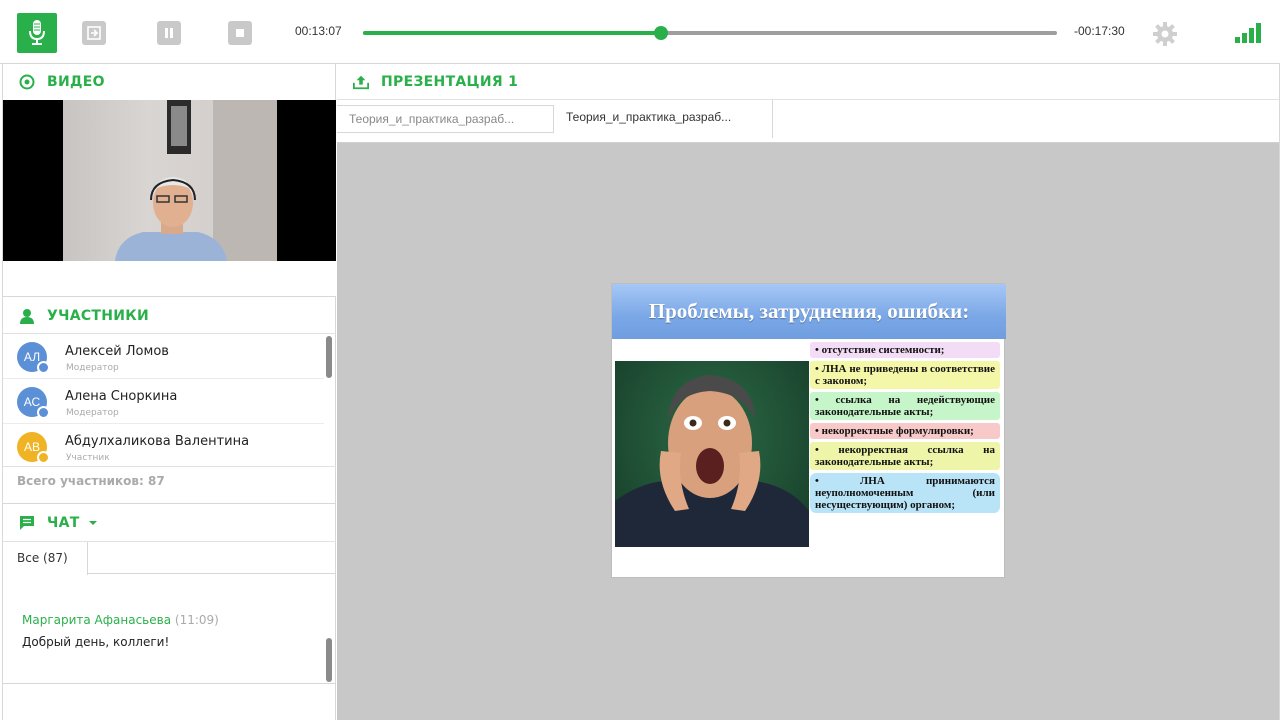 This screenshot has width=1280, height=720. Describe the element at coordinates (121, 396) in the screenshot. I see `participant-name: Алена Сноркина` at that location.